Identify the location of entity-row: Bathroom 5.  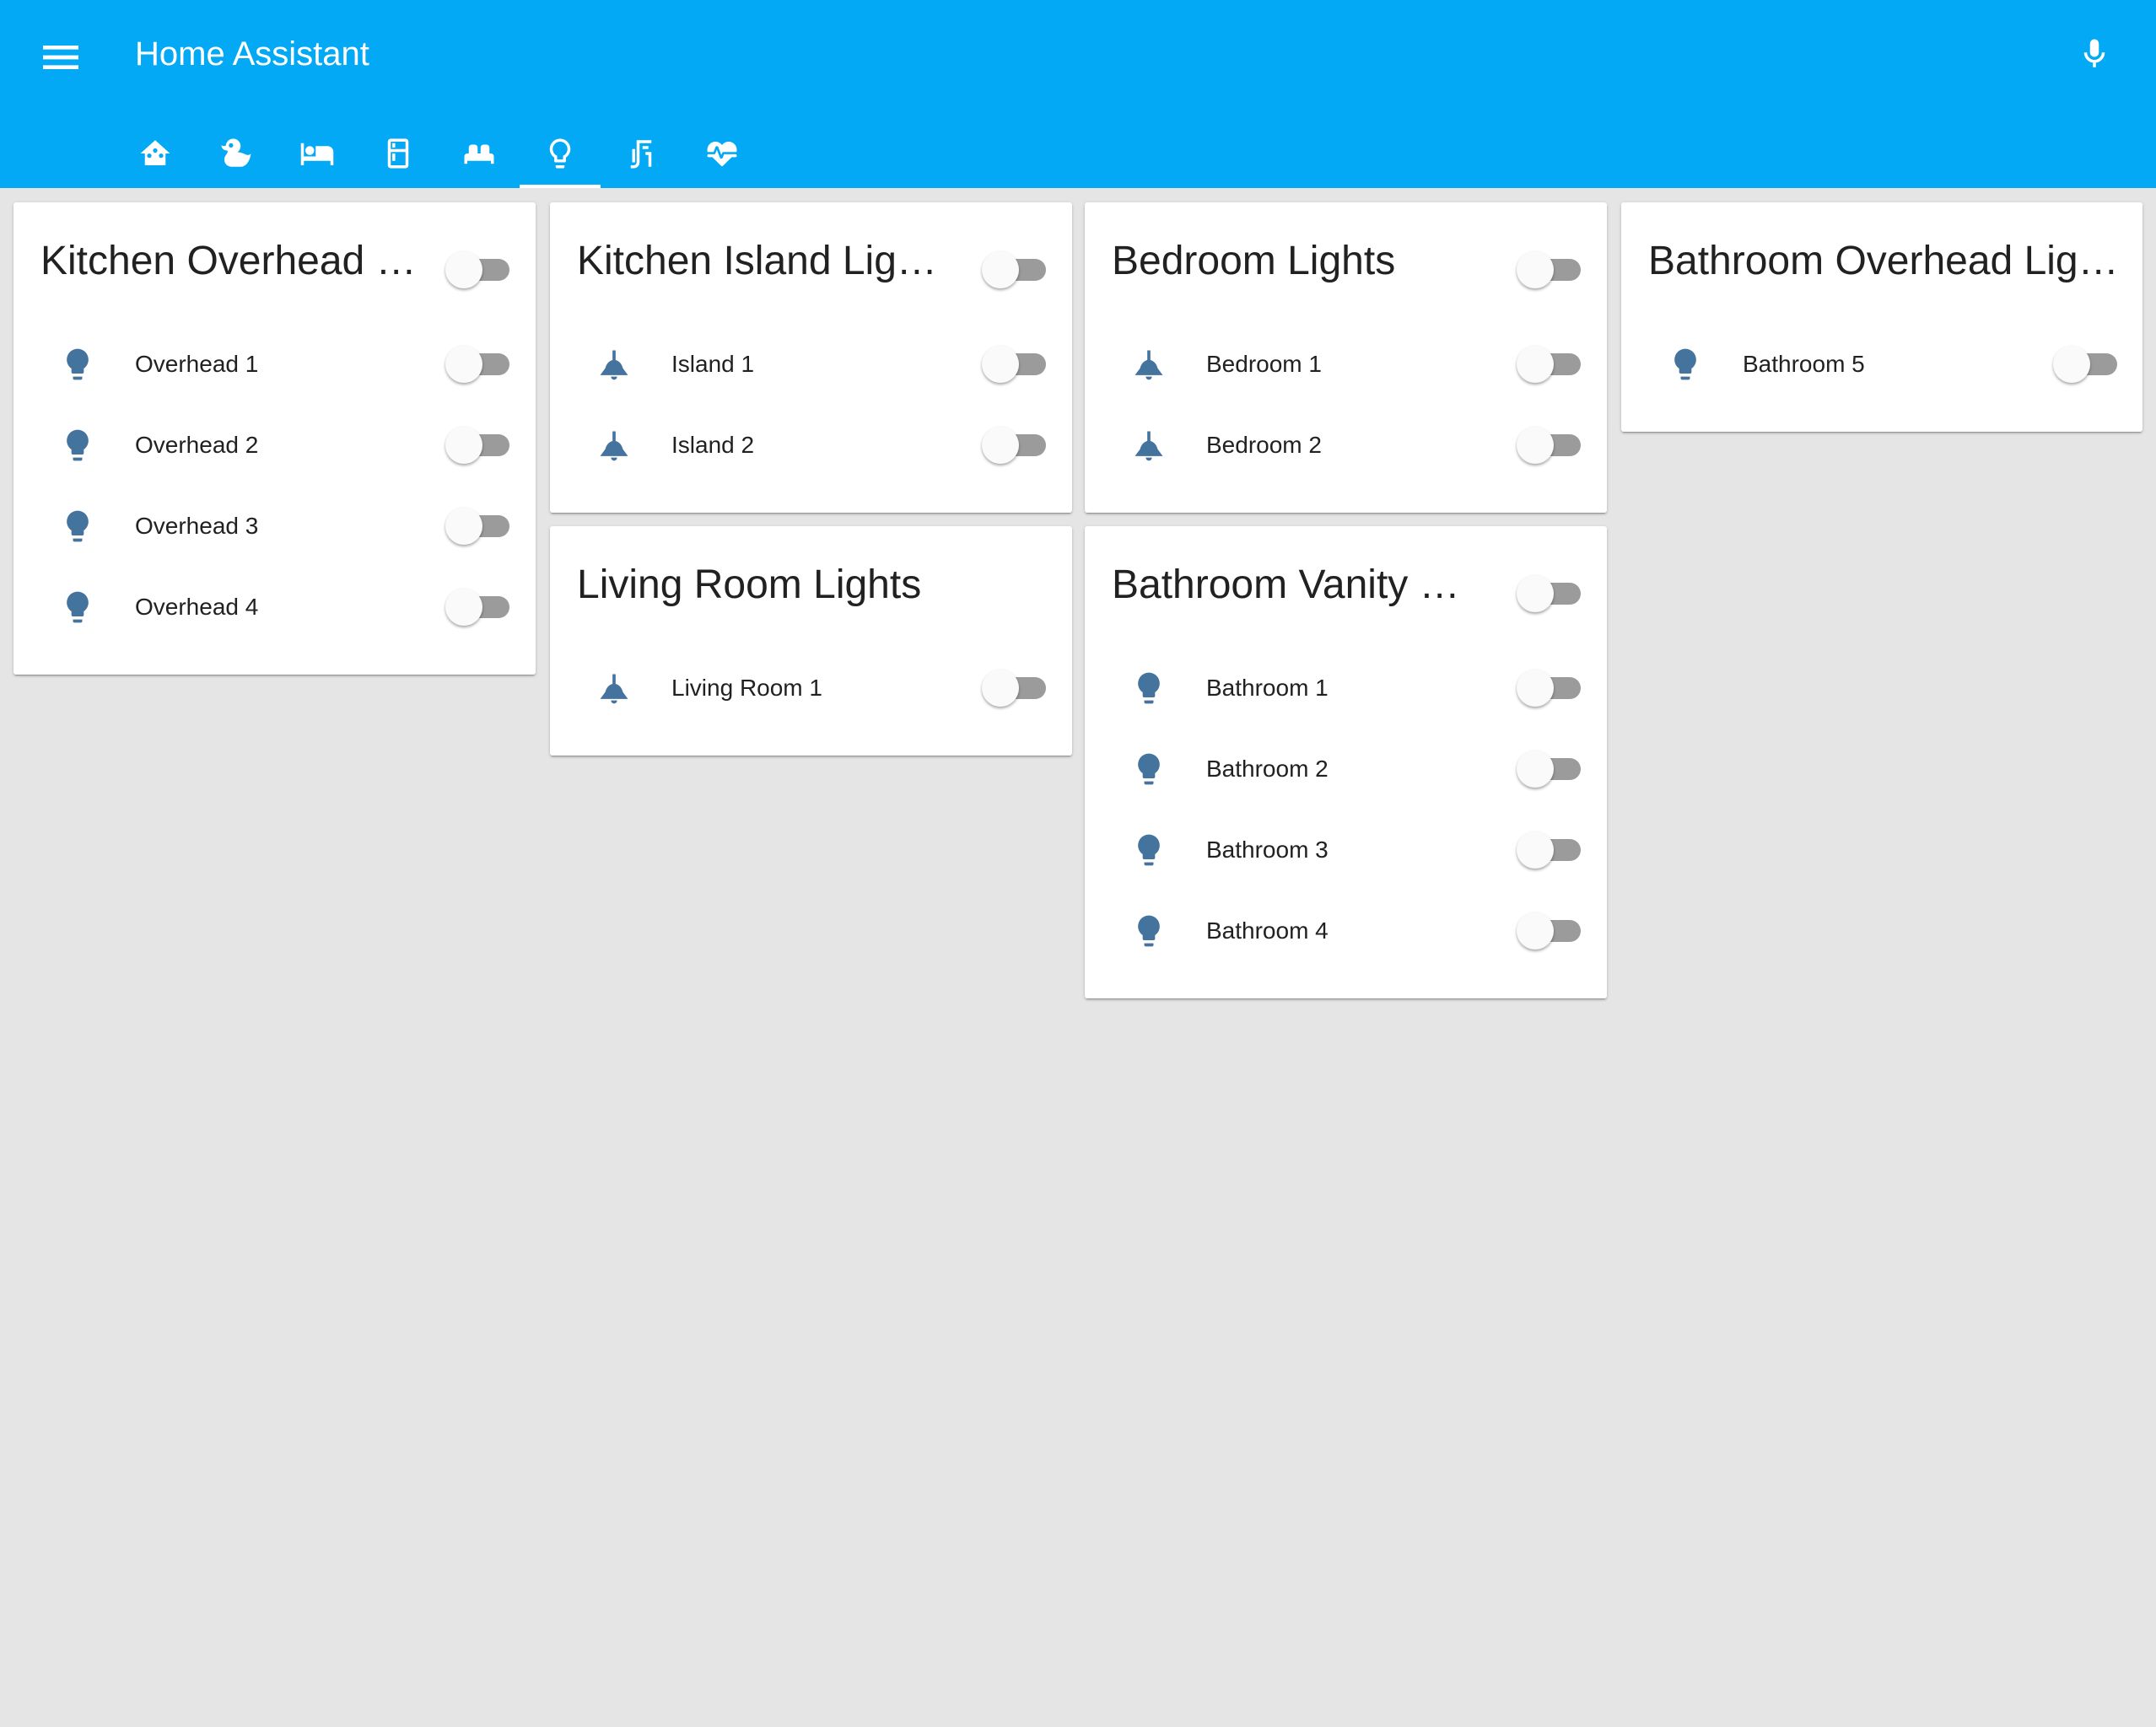
(1882, 364).